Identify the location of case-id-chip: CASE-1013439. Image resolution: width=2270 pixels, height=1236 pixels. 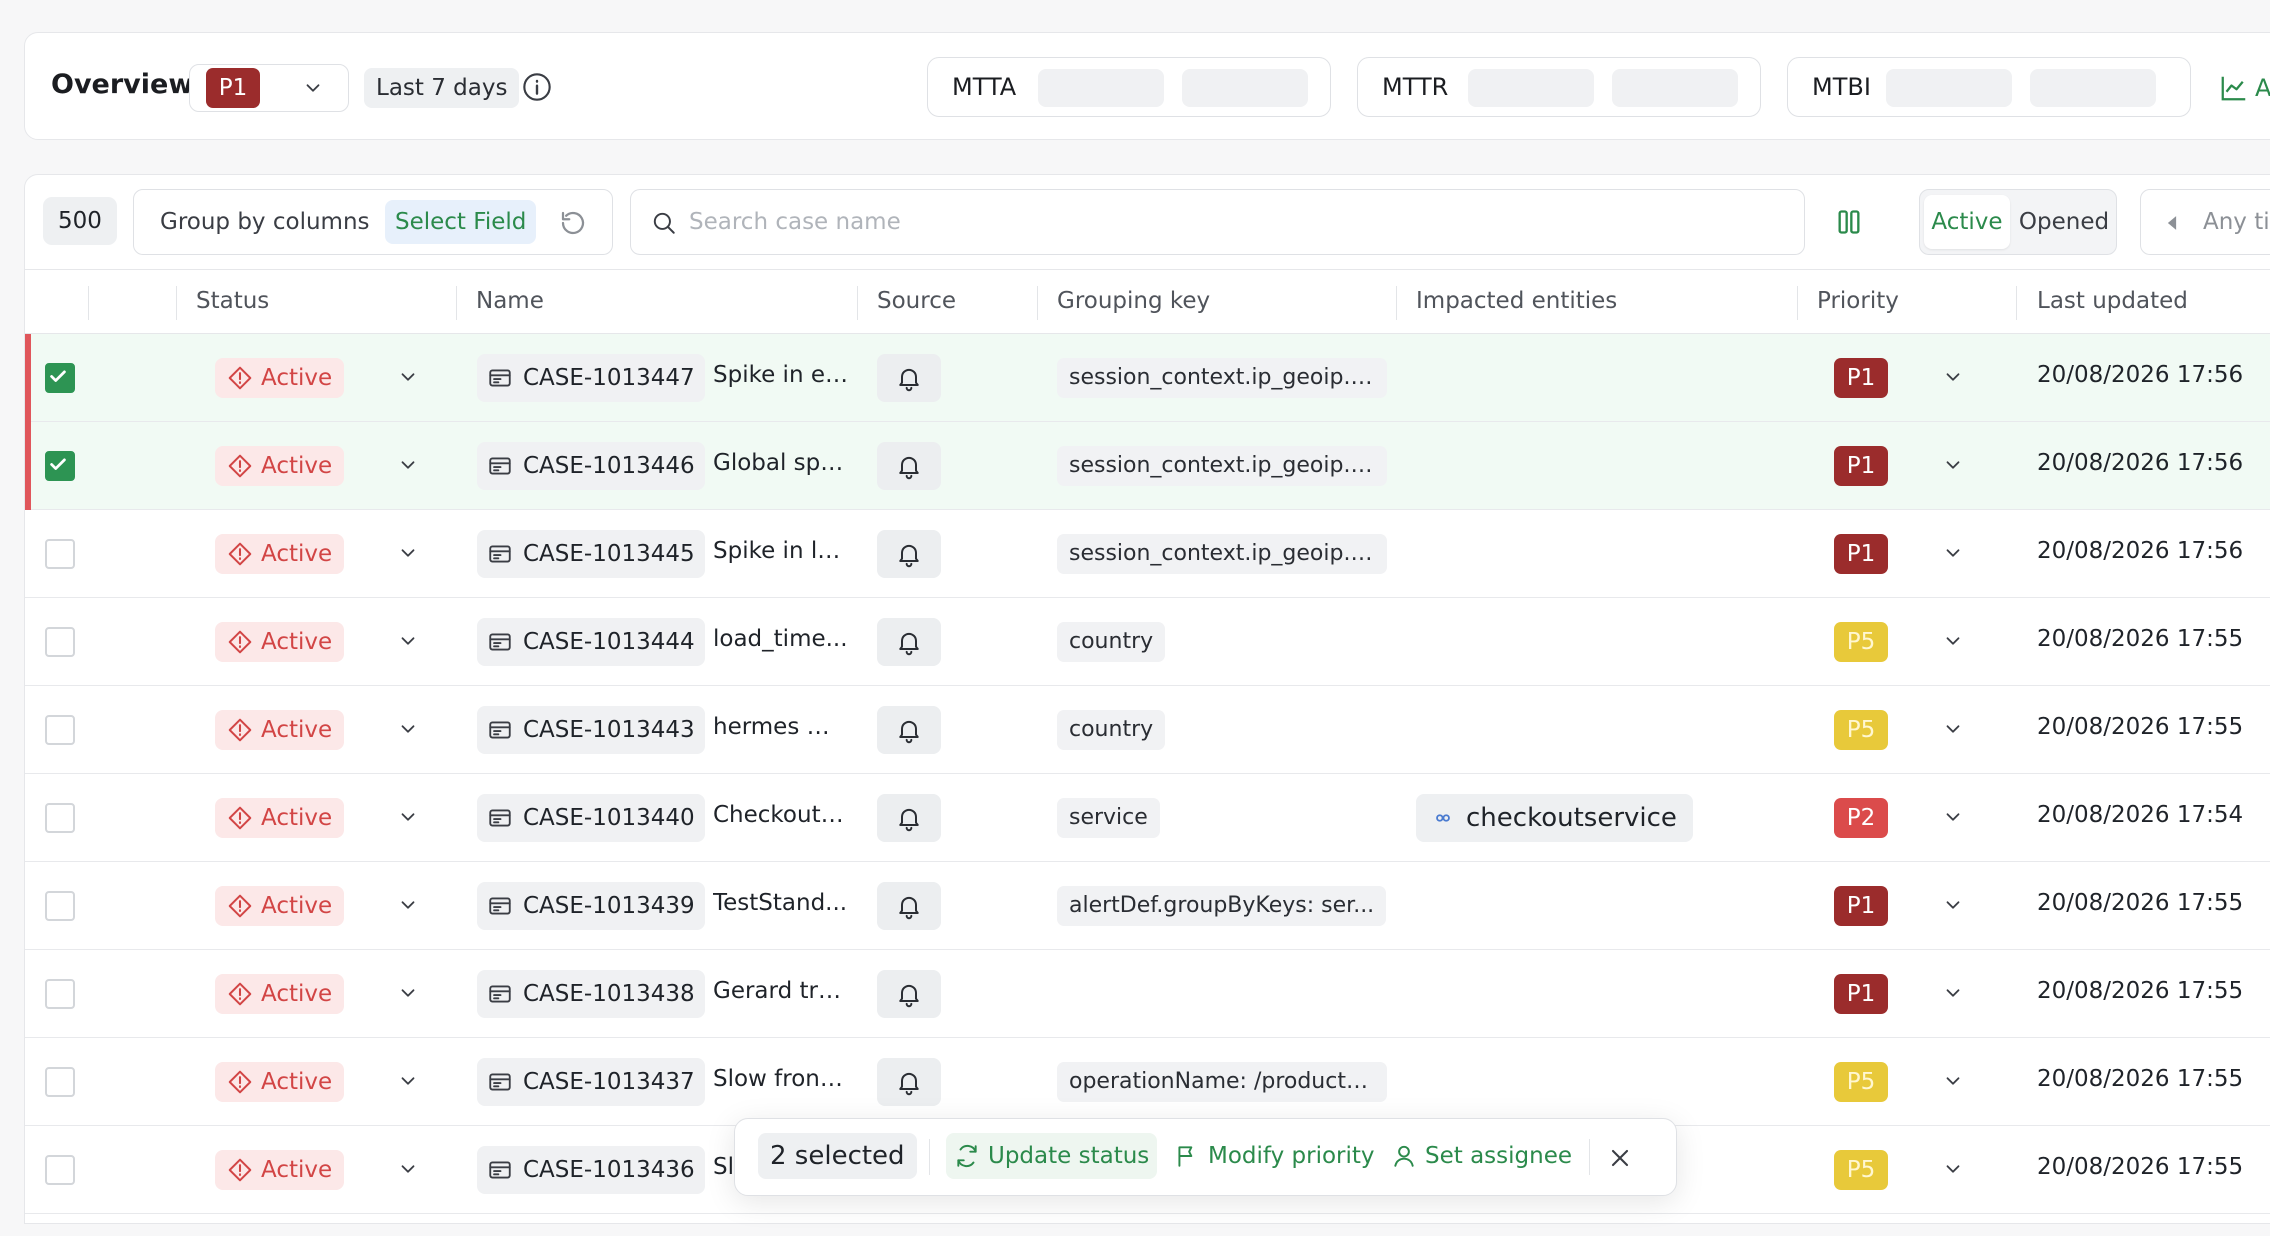
(591, 906).